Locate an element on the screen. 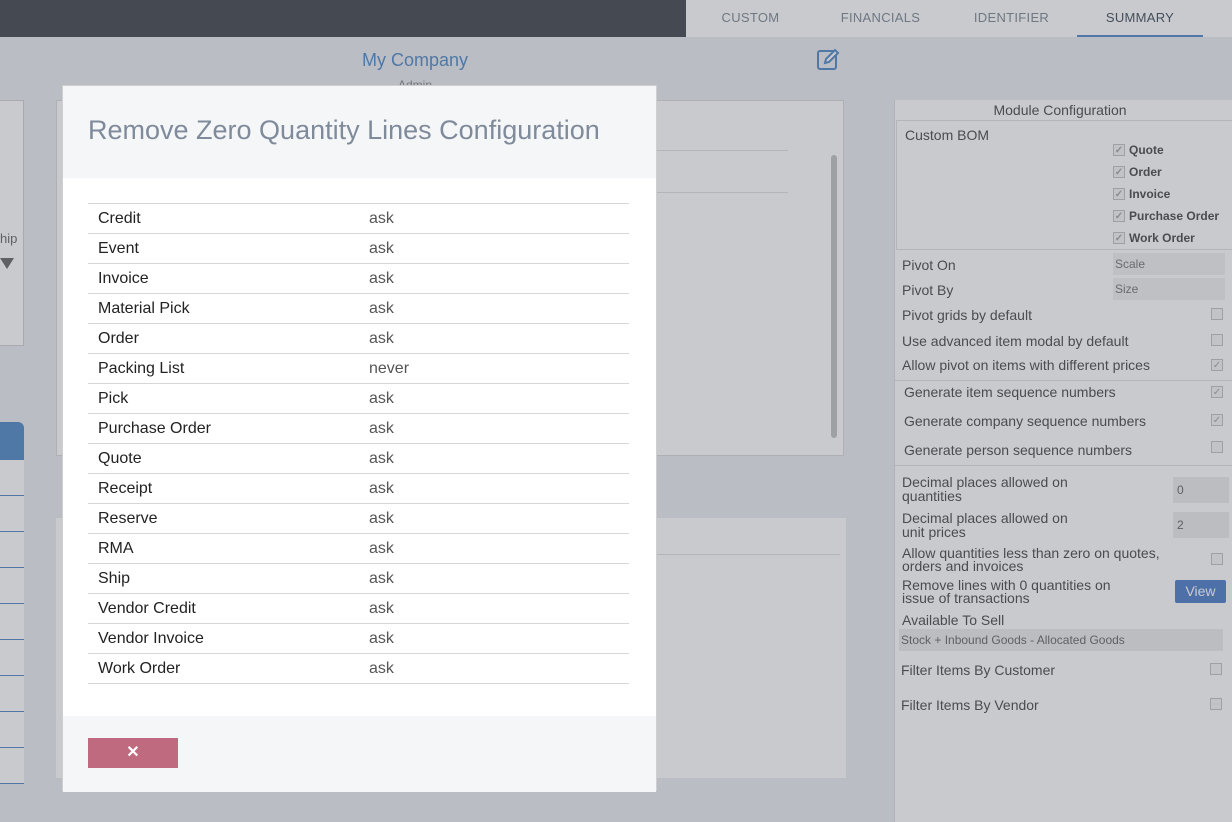 The width and height of the screenshot is (1232, 822). table-row: Credit ask is located at coordinates (358, 218).